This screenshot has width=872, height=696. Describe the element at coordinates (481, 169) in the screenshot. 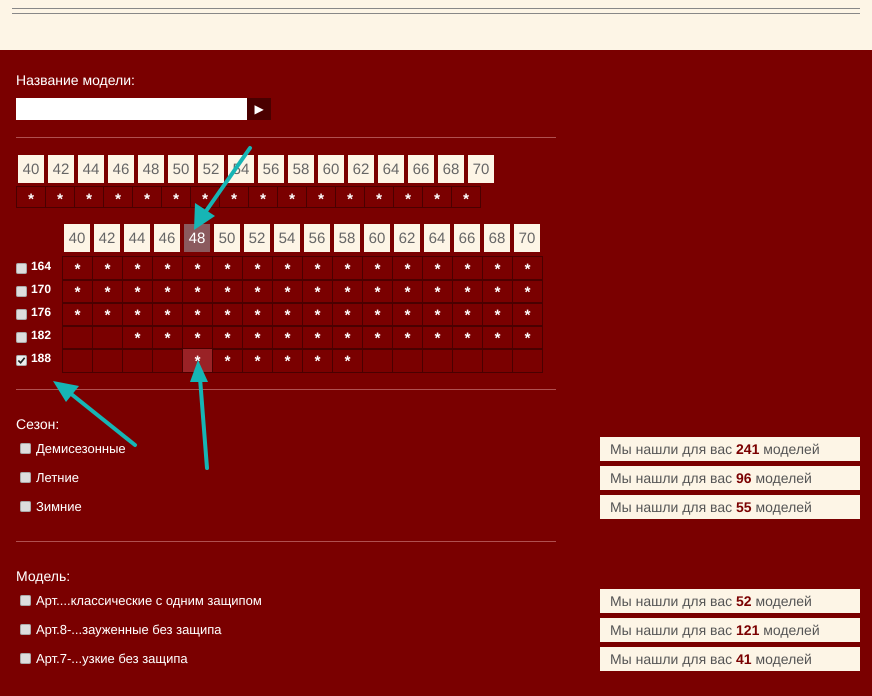

I see `size-button: 70` at that location.